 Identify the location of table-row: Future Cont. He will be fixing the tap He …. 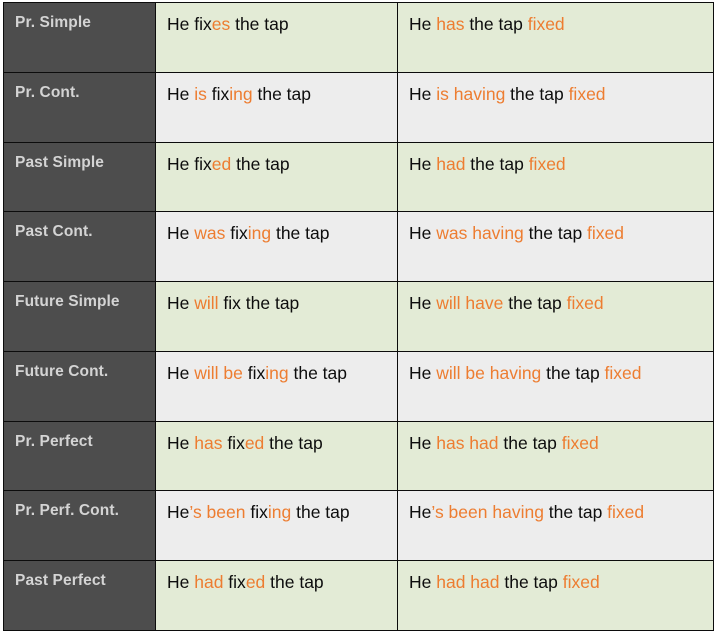
(358, 386).